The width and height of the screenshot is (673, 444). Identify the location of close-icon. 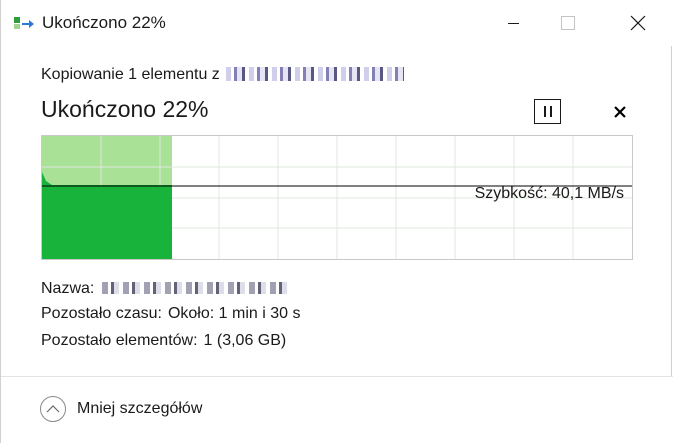
(638, 23).